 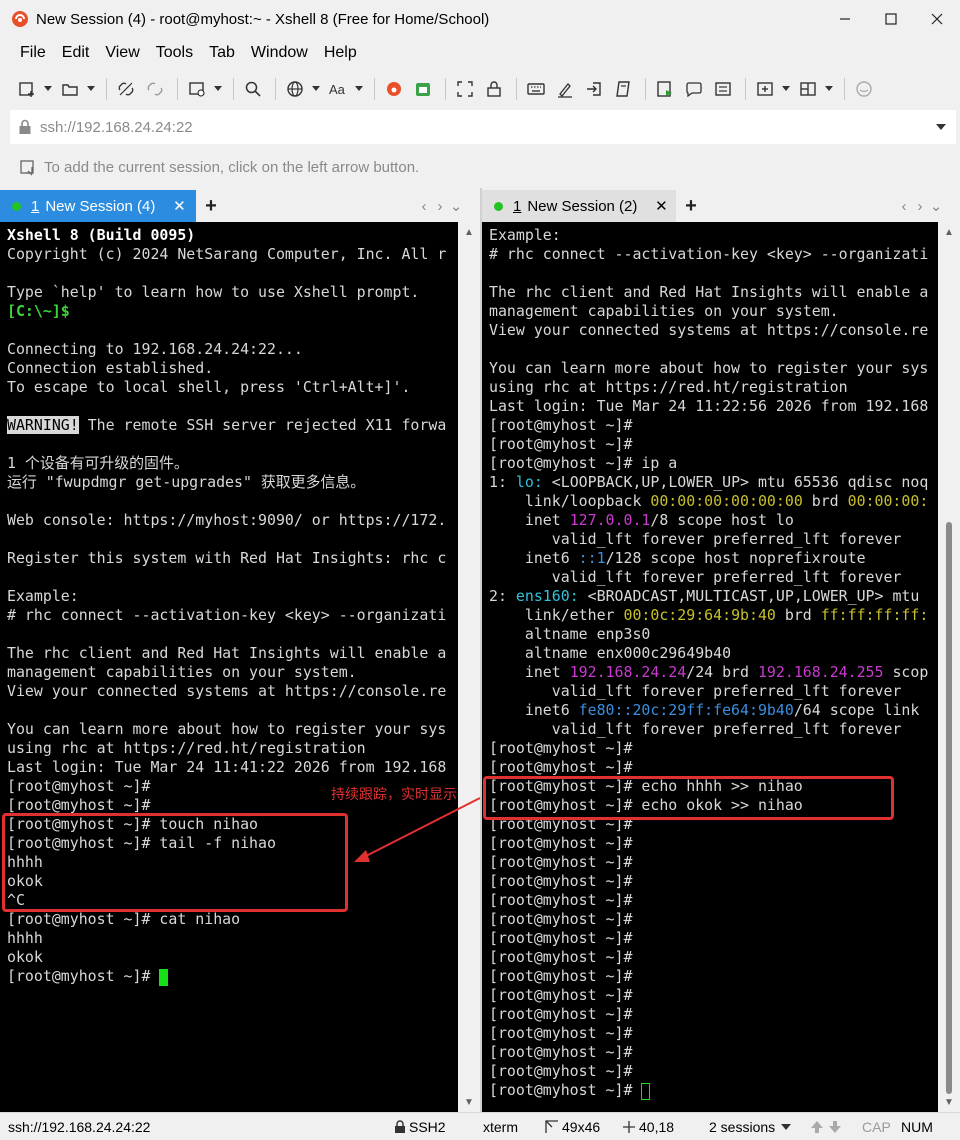 I want to click on address-input: ssh://192.168.24.24:22, so click(x=483, y=127).